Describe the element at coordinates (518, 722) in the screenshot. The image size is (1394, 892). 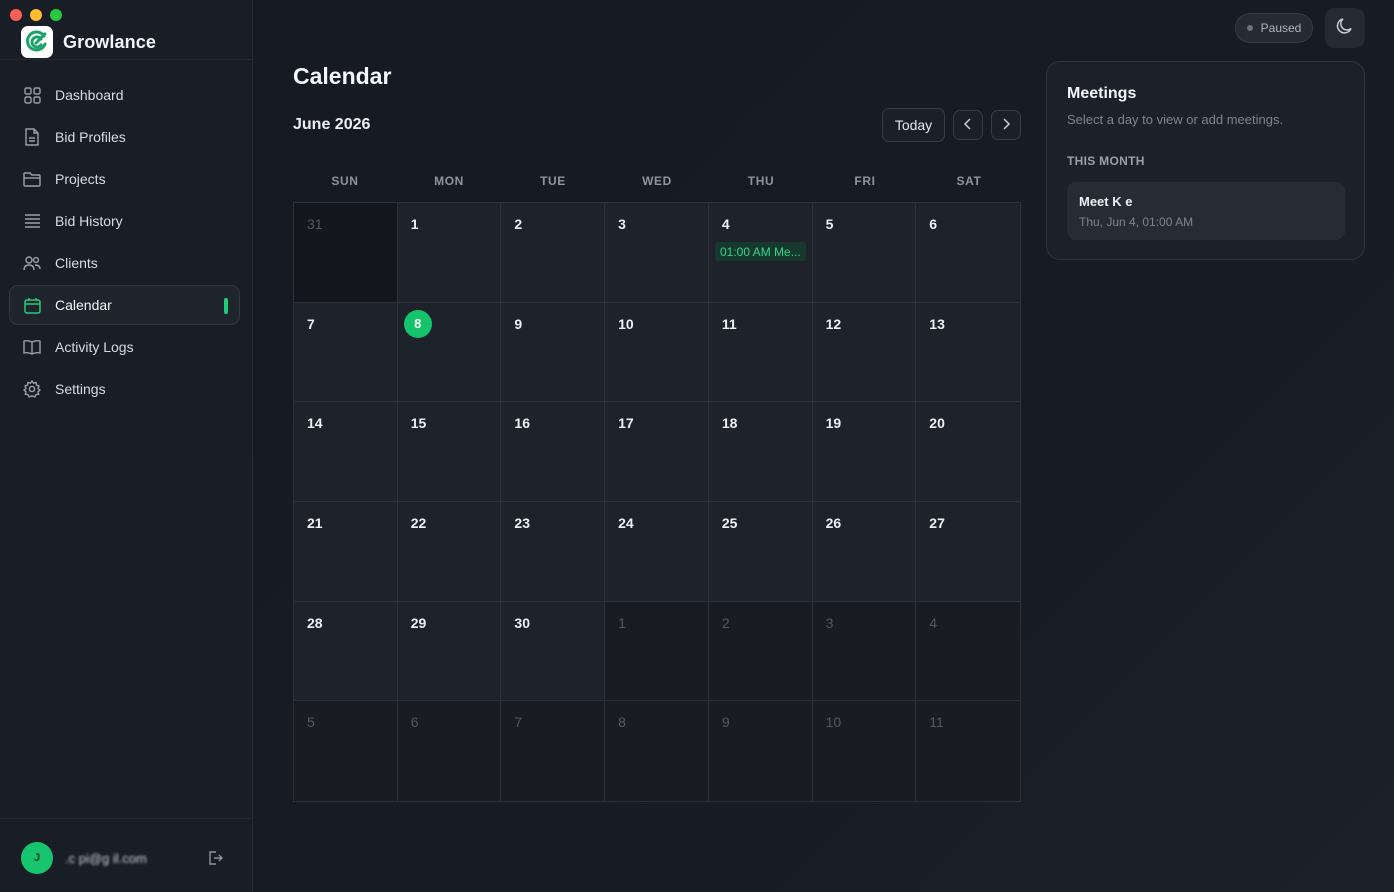
I see `day-number: 7` at that location.